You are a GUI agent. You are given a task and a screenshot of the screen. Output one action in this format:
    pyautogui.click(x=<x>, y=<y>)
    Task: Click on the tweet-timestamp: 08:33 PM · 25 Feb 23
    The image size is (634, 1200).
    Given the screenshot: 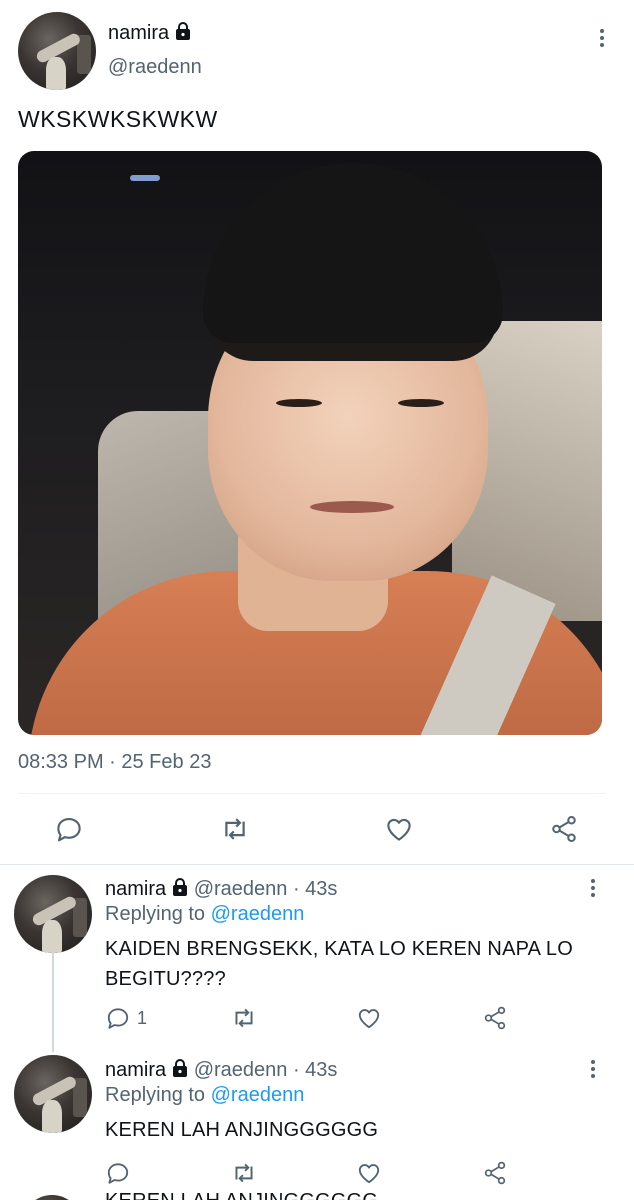 What is the action you would take?
    pyautogui.click(x=114, y=762)
    